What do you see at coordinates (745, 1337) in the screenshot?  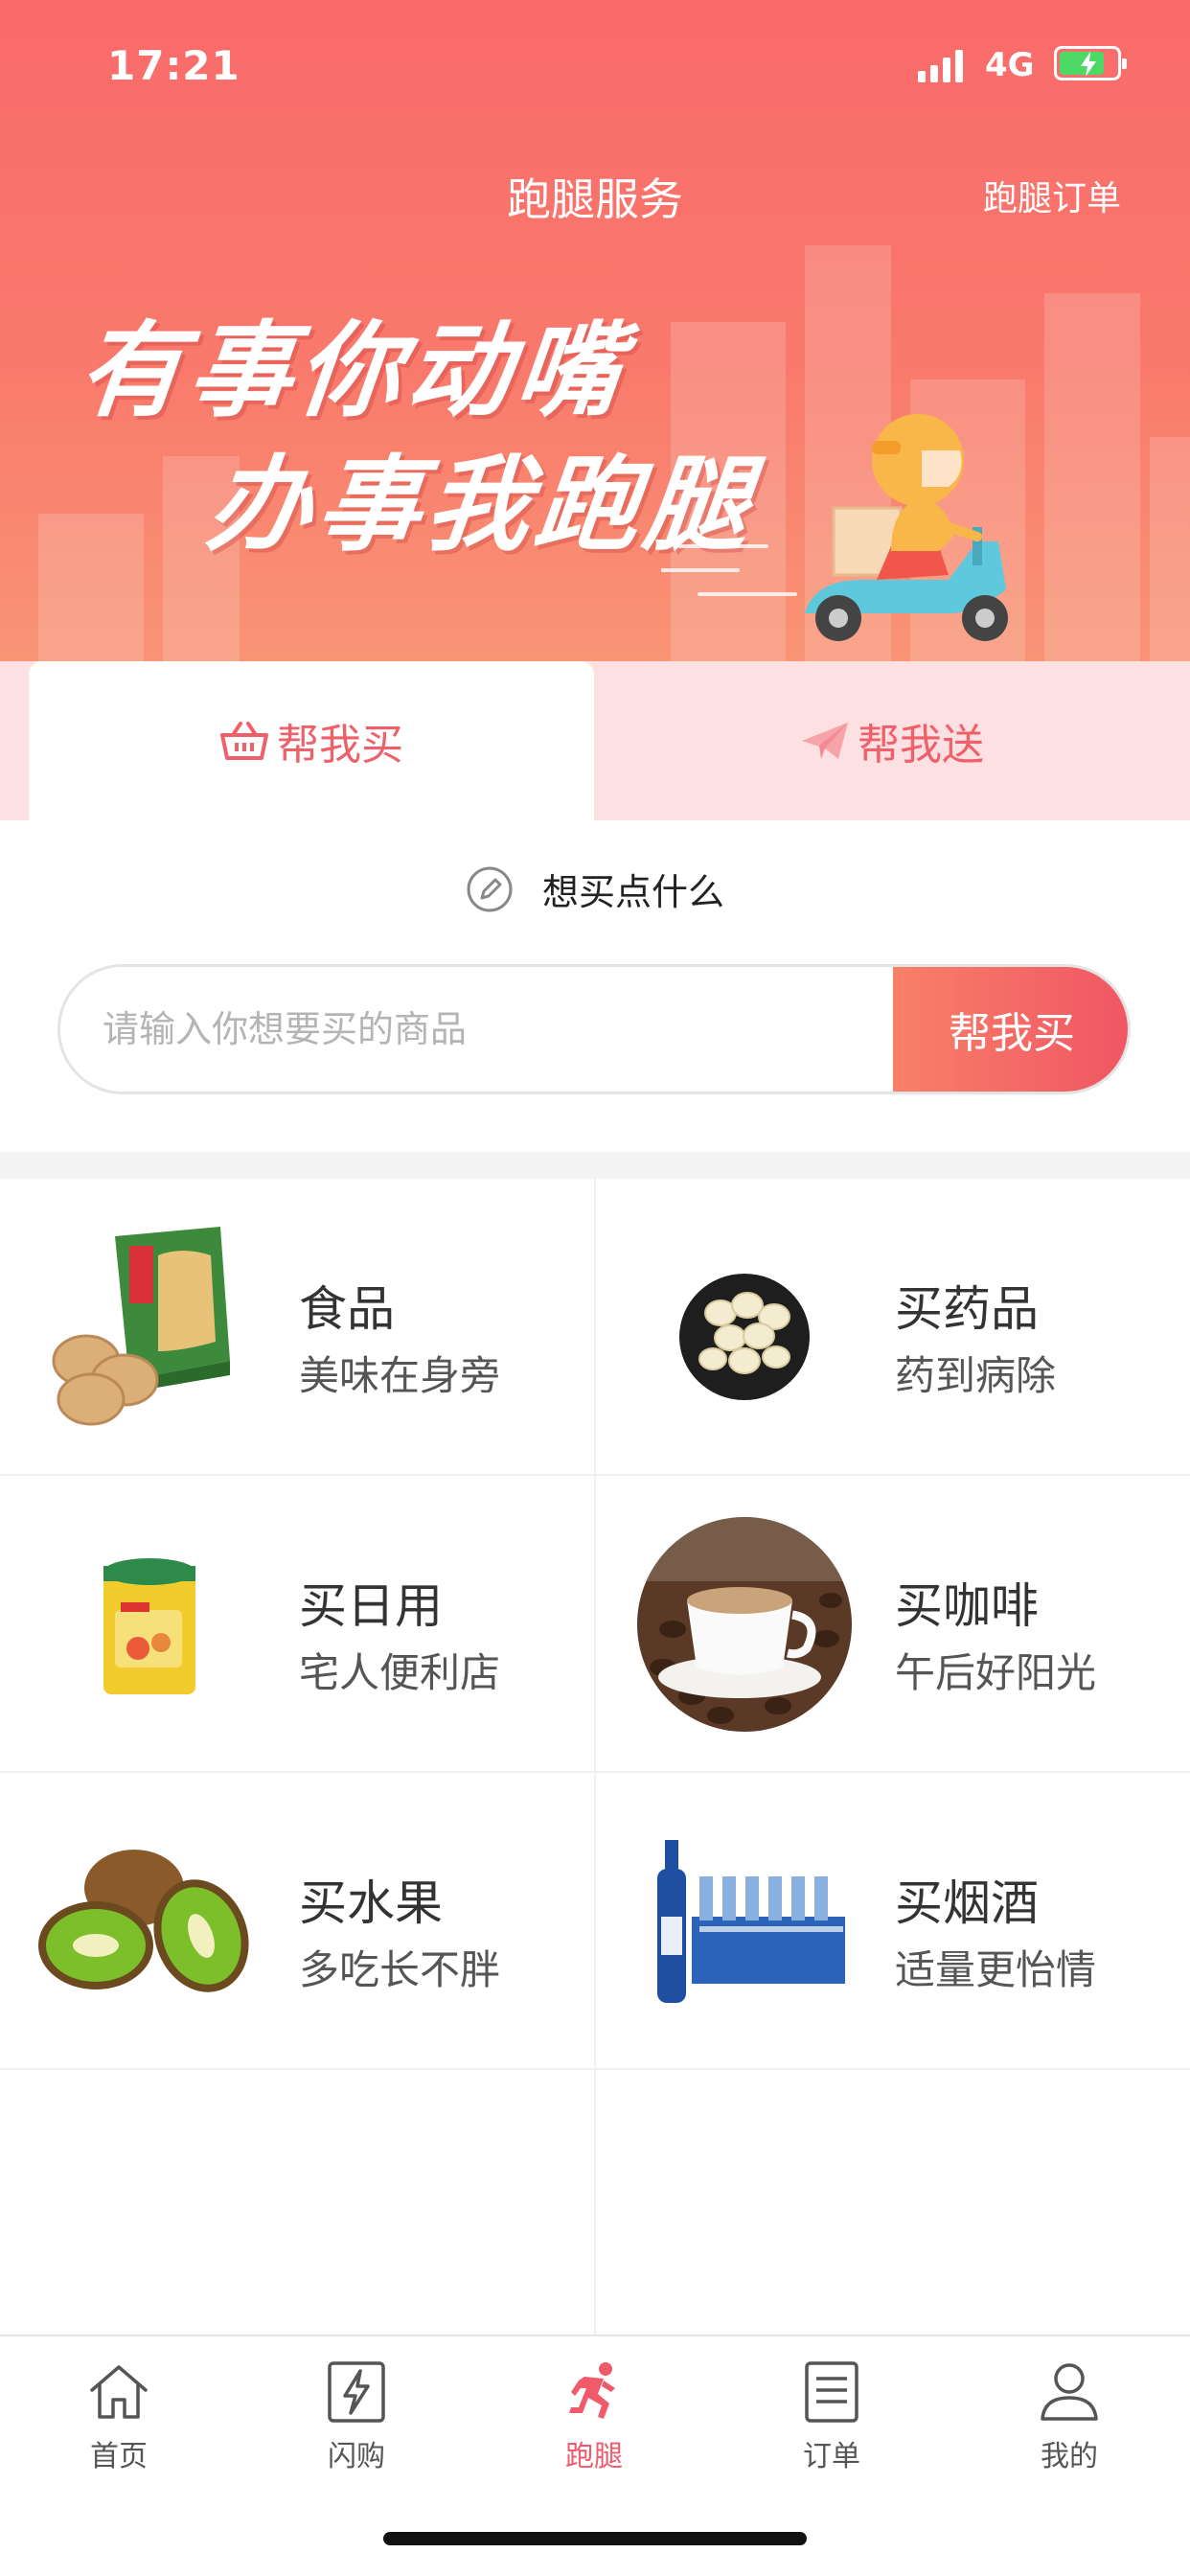 I see `medicine-bowl-image` at bounding box center [745, 1337].